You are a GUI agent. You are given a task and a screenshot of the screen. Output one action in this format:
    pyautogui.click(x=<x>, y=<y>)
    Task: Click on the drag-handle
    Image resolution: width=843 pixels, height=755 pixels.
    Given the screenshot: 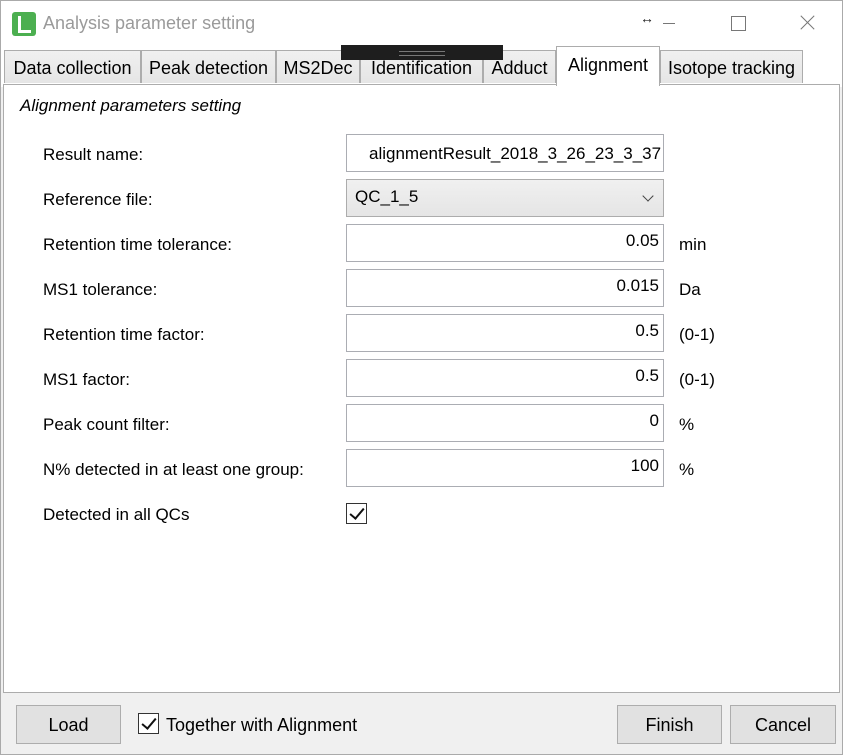 What is the action you would take?
    pyautogui.click(x=422, y=52)
    